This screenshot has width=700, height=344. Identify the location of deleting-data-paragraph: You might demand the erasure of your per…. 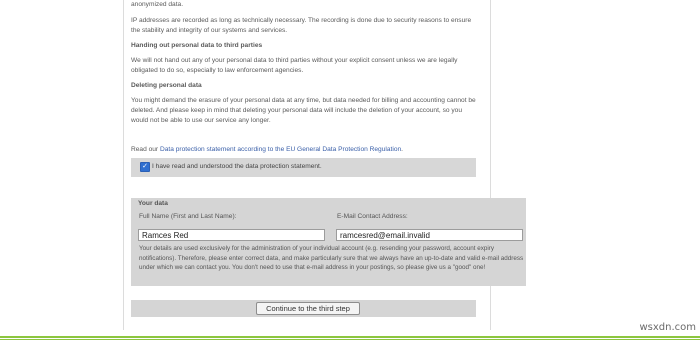
(303, 110).